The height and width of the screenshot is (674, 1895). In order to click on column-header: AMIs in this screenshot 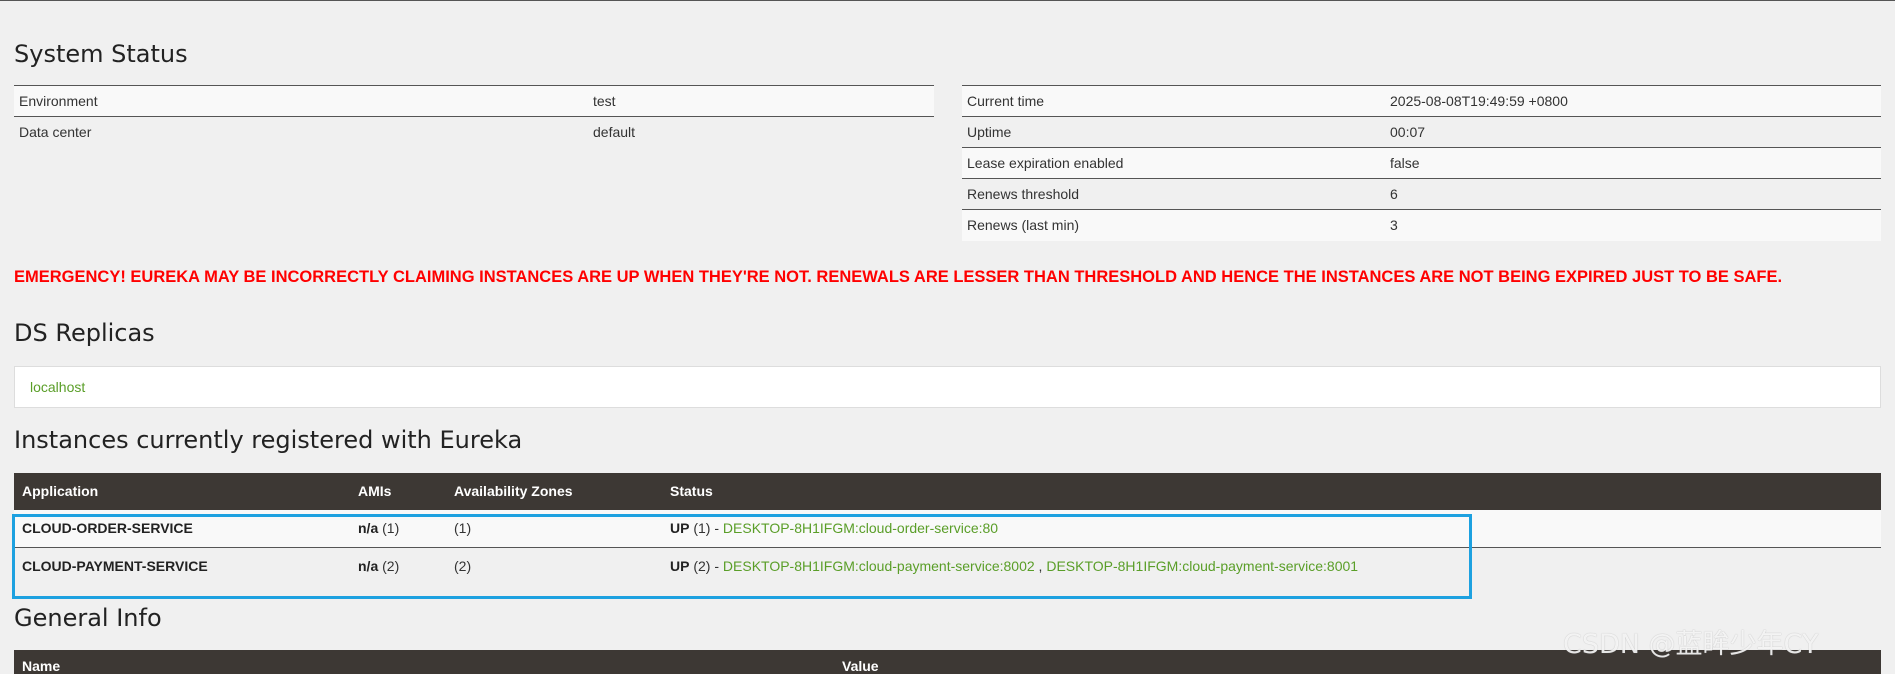, I will do `click(375, 491)`.